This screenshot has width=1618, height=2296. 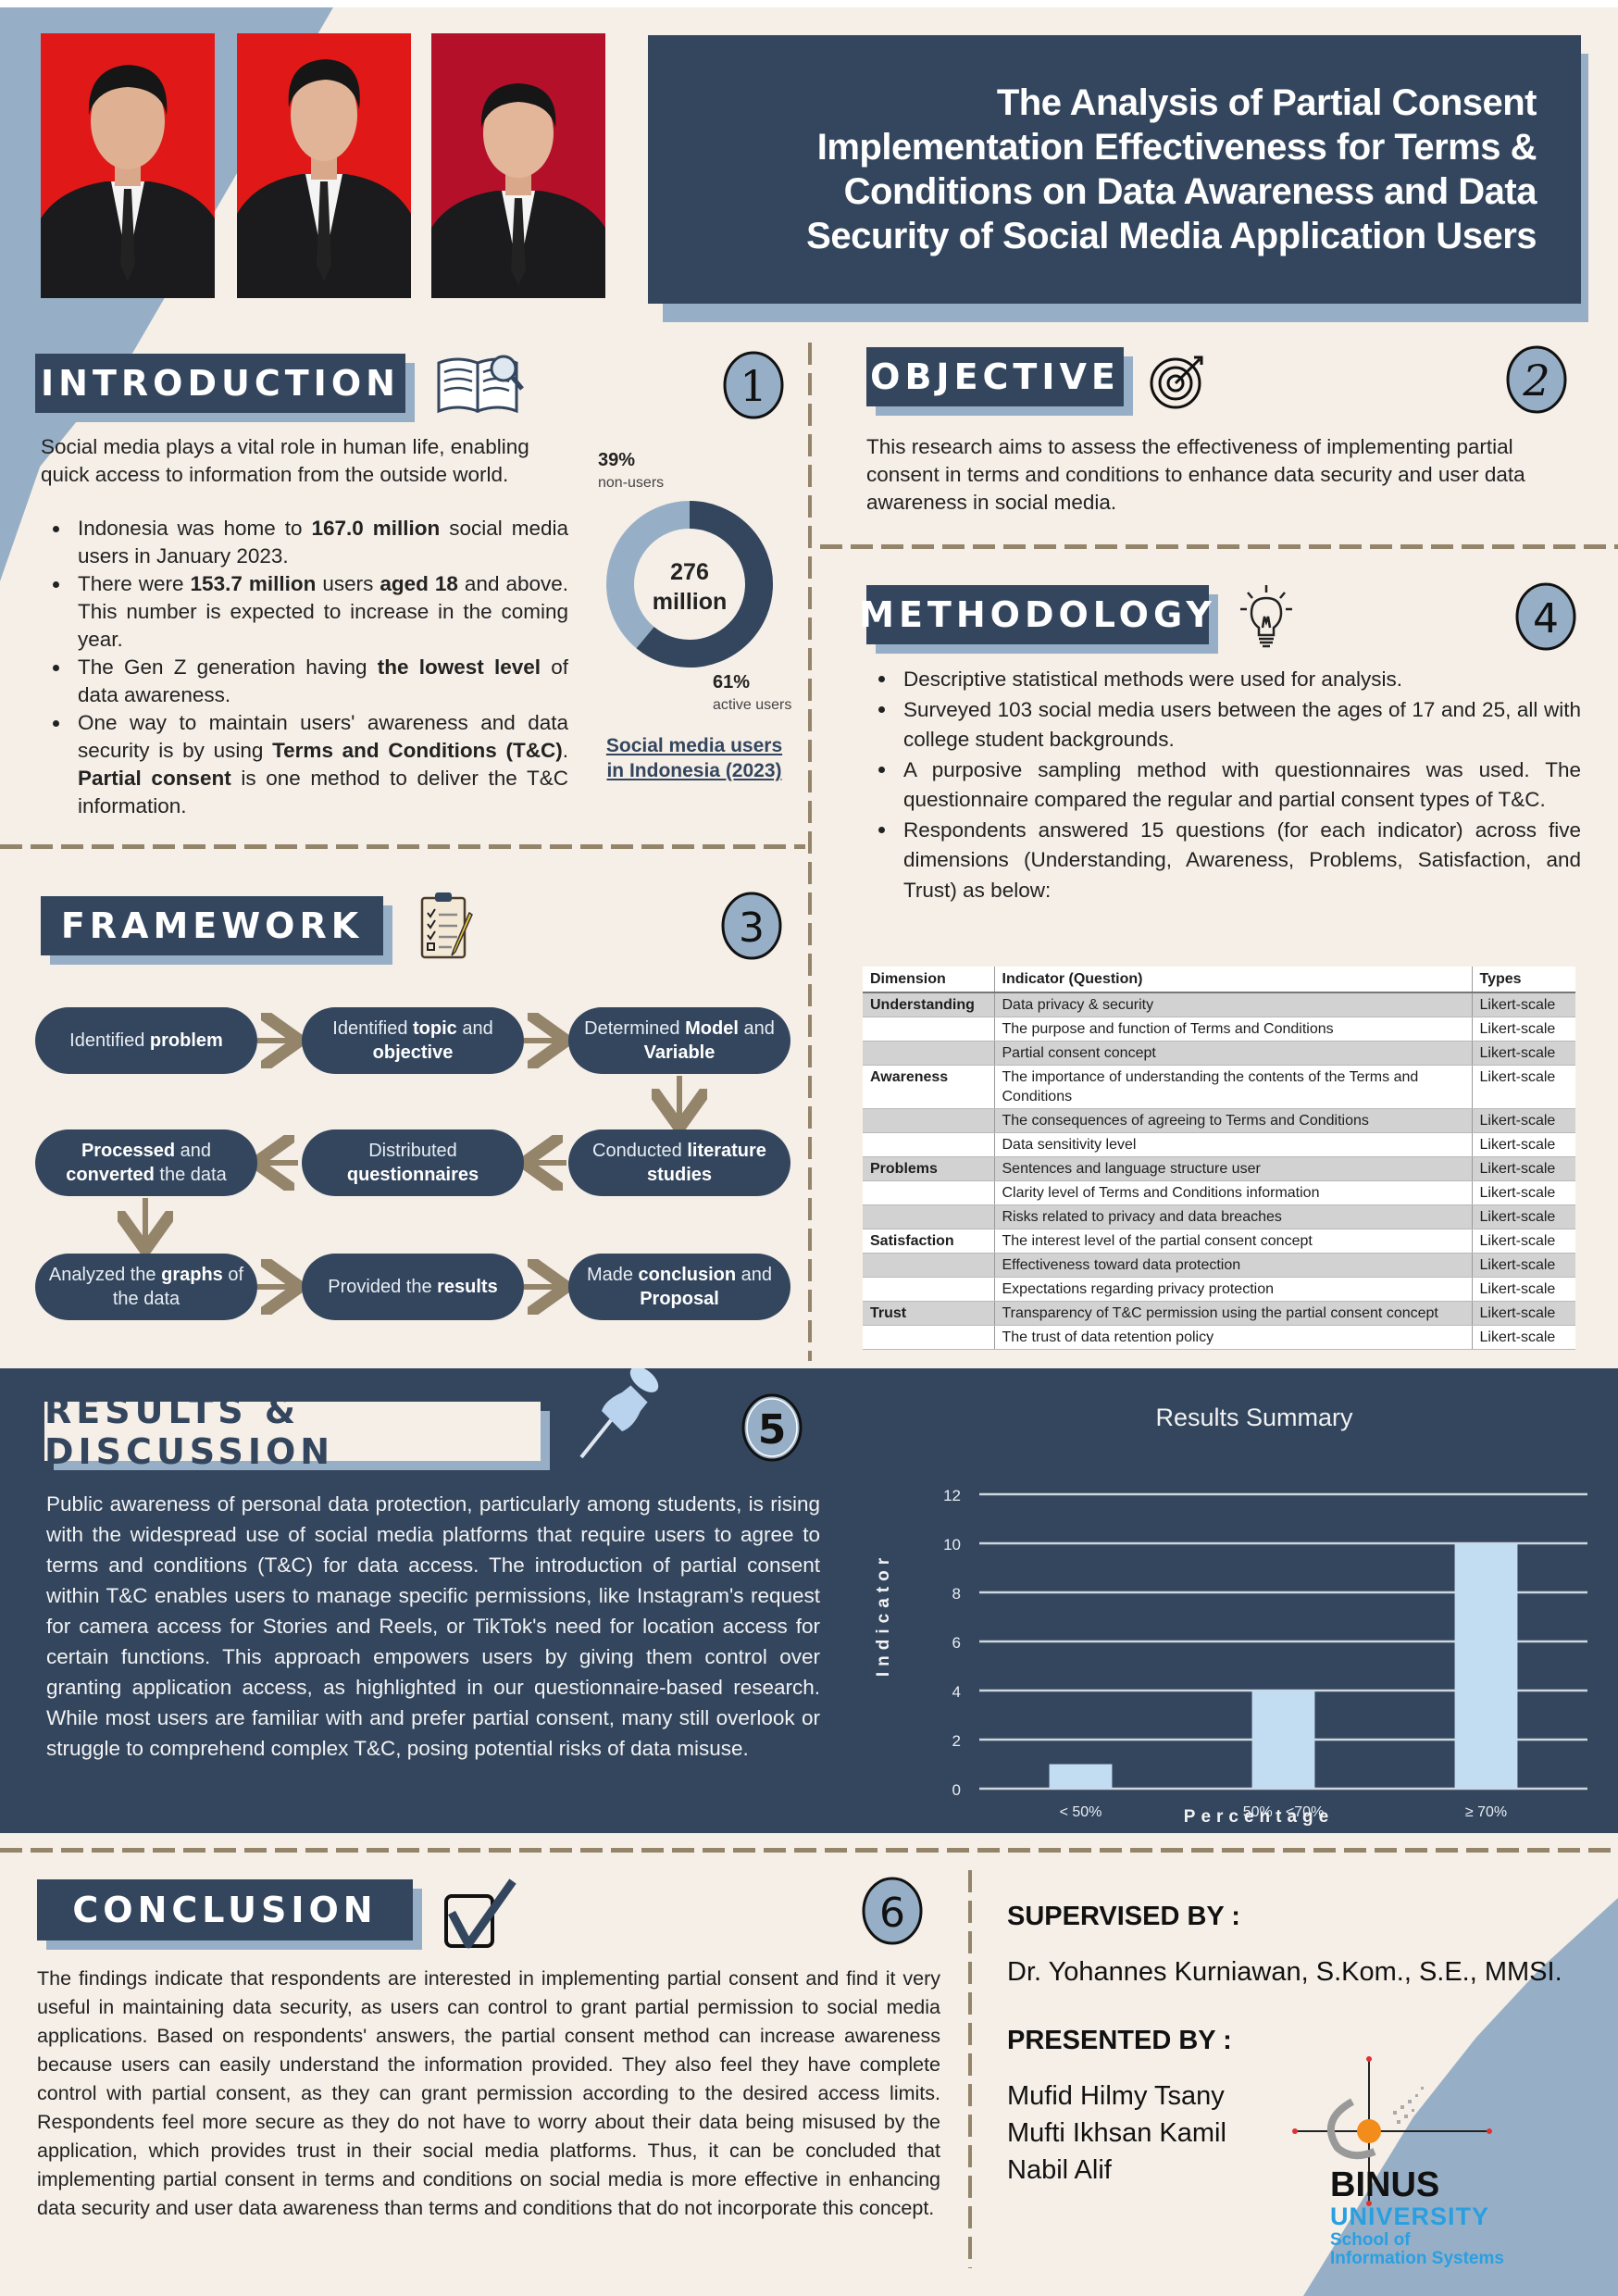 I want to click on indicator-cell: Data privacy & security, so click(x=1233, y=1004).